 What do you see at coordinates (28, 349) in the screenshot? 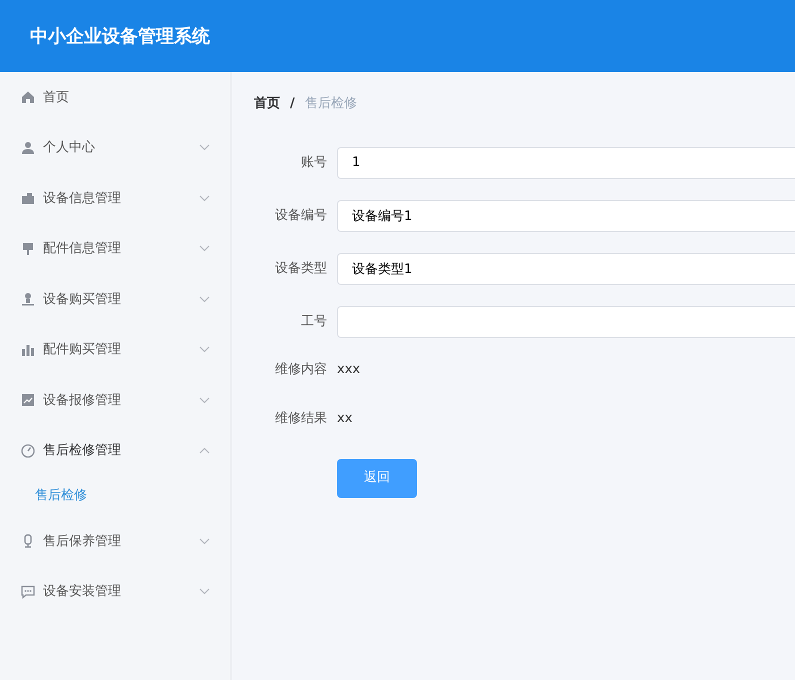
I see `bar-chart-icon` at bounding box center [28, 349].